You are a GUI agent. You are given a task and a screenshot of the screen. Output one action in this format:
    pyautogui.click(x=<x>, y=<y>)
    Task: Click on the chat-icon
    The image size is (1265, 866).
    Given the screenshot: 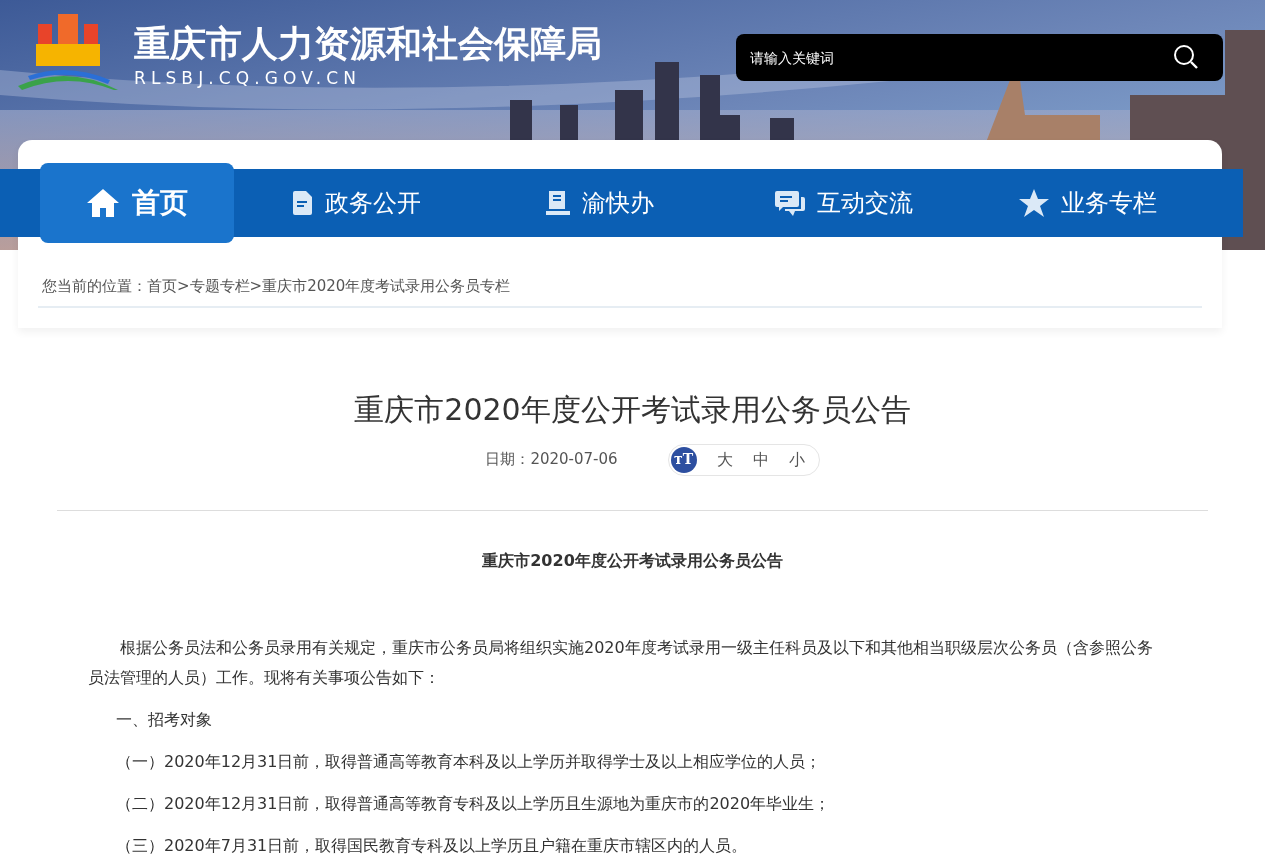 What is the action you would take?
    pyautogui.click(x=790, y=203)
    